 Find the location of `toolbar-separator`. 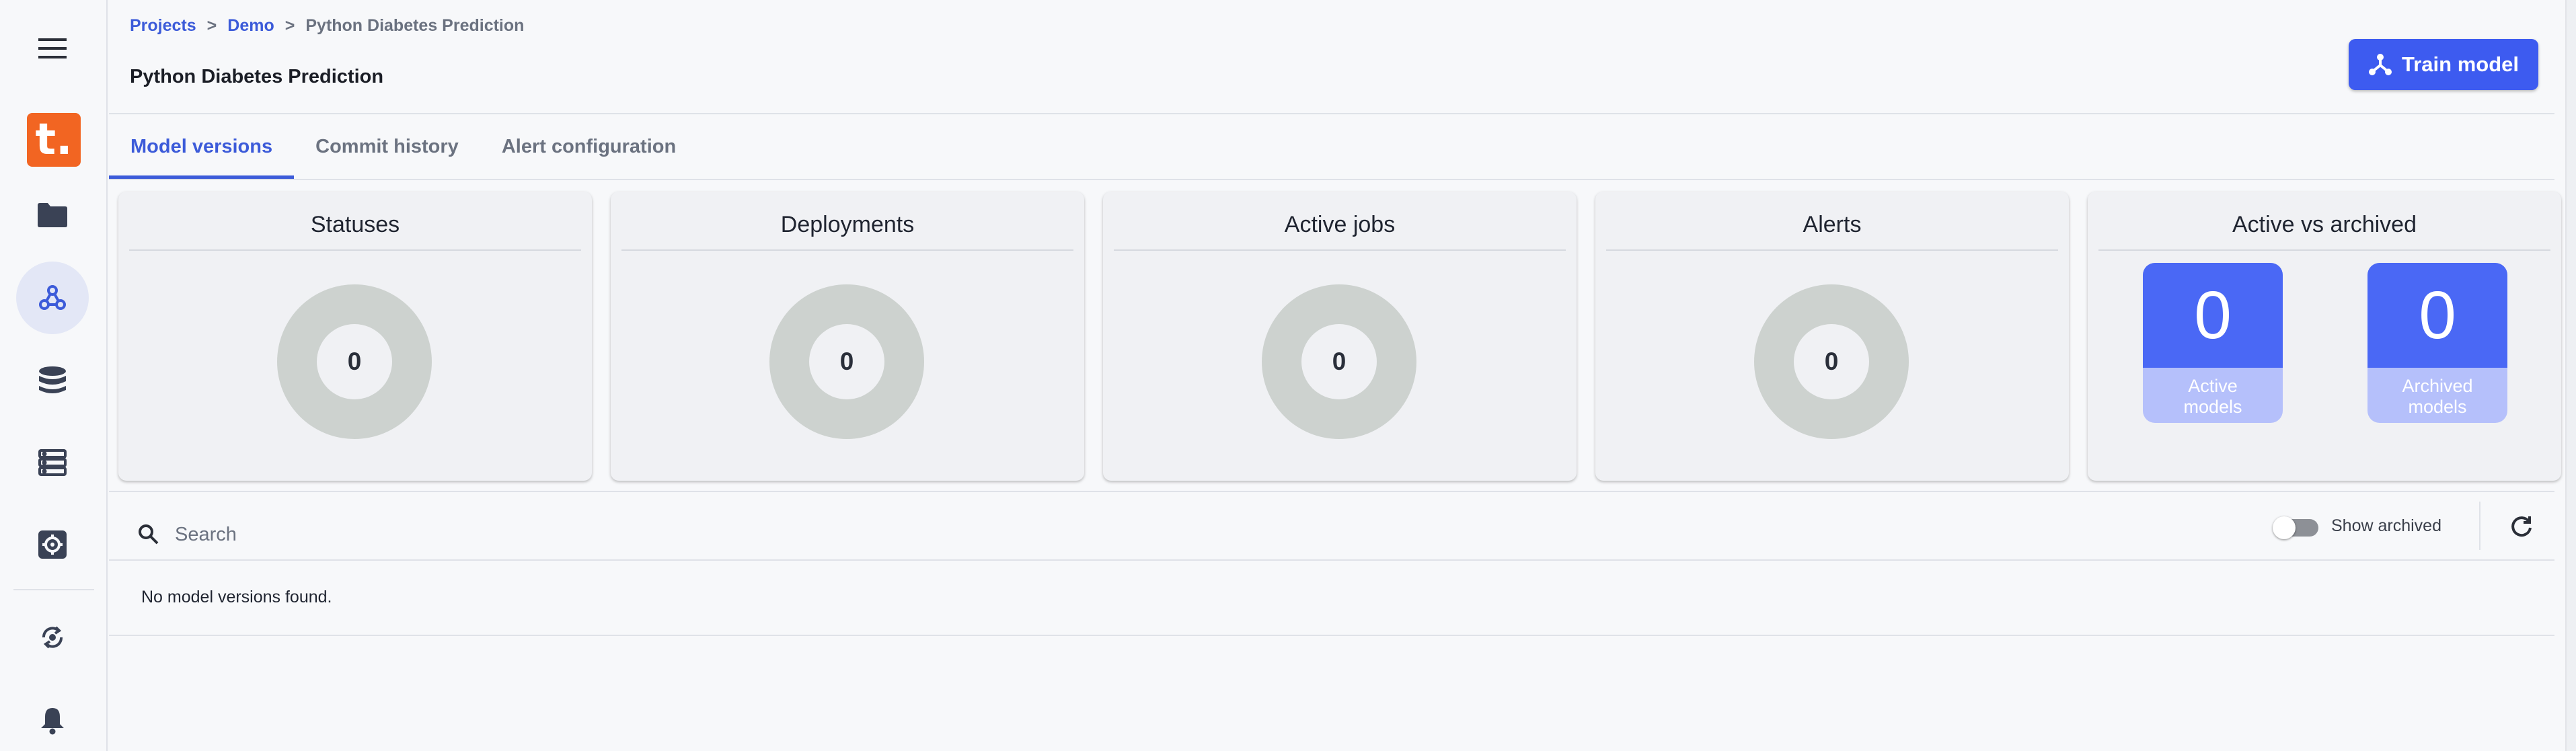

toolbar-separator is located at coordinates (2479, 526).